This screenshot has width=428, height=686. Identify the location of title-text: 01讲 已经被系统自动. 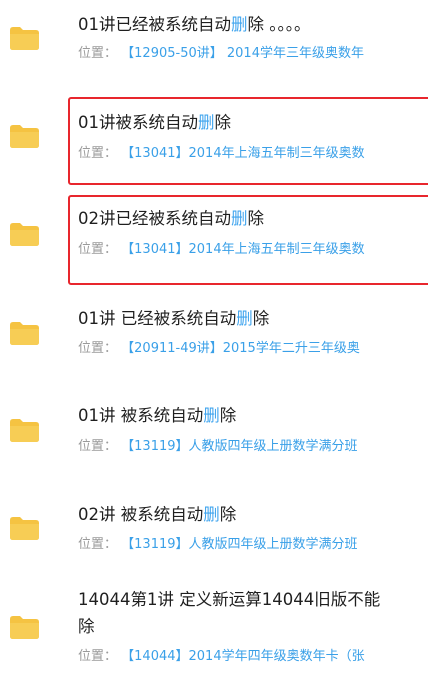
(157, 318).